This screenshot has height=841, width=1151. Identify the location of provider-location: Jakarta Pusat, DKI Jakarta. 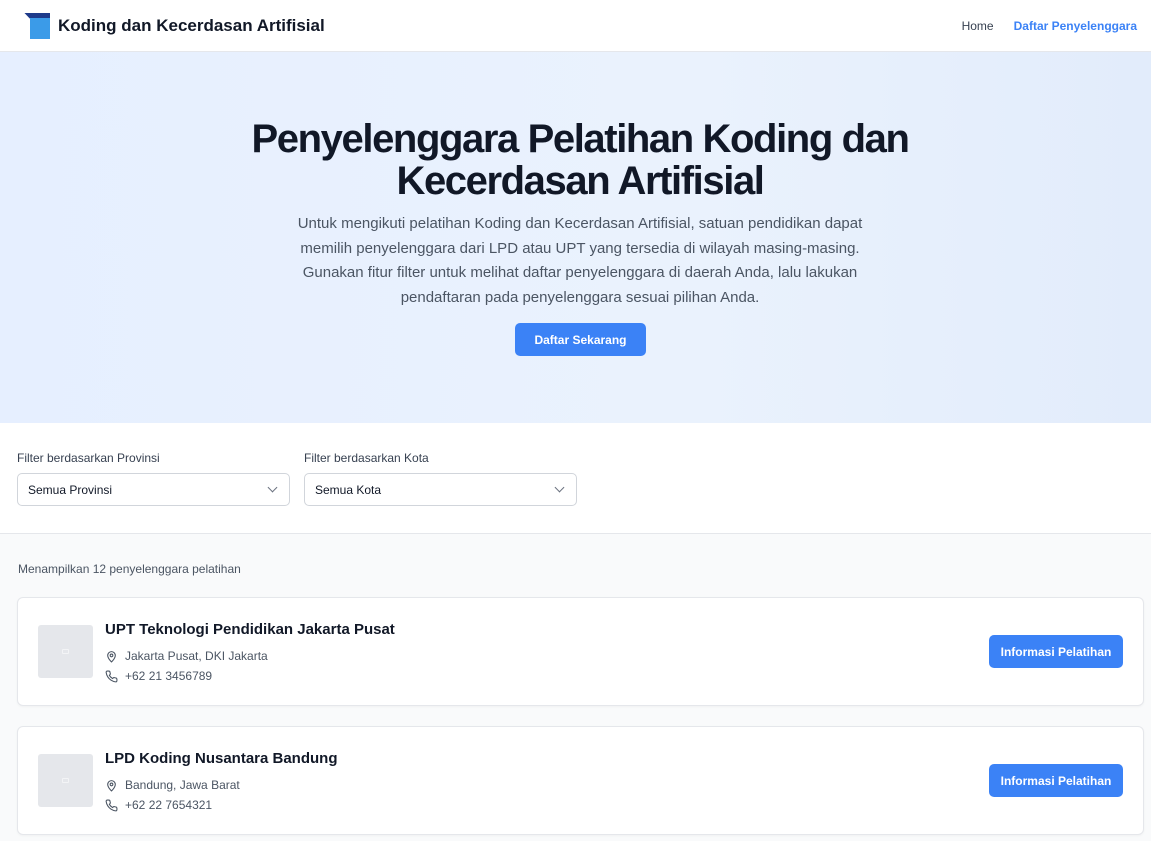
(186, 656).